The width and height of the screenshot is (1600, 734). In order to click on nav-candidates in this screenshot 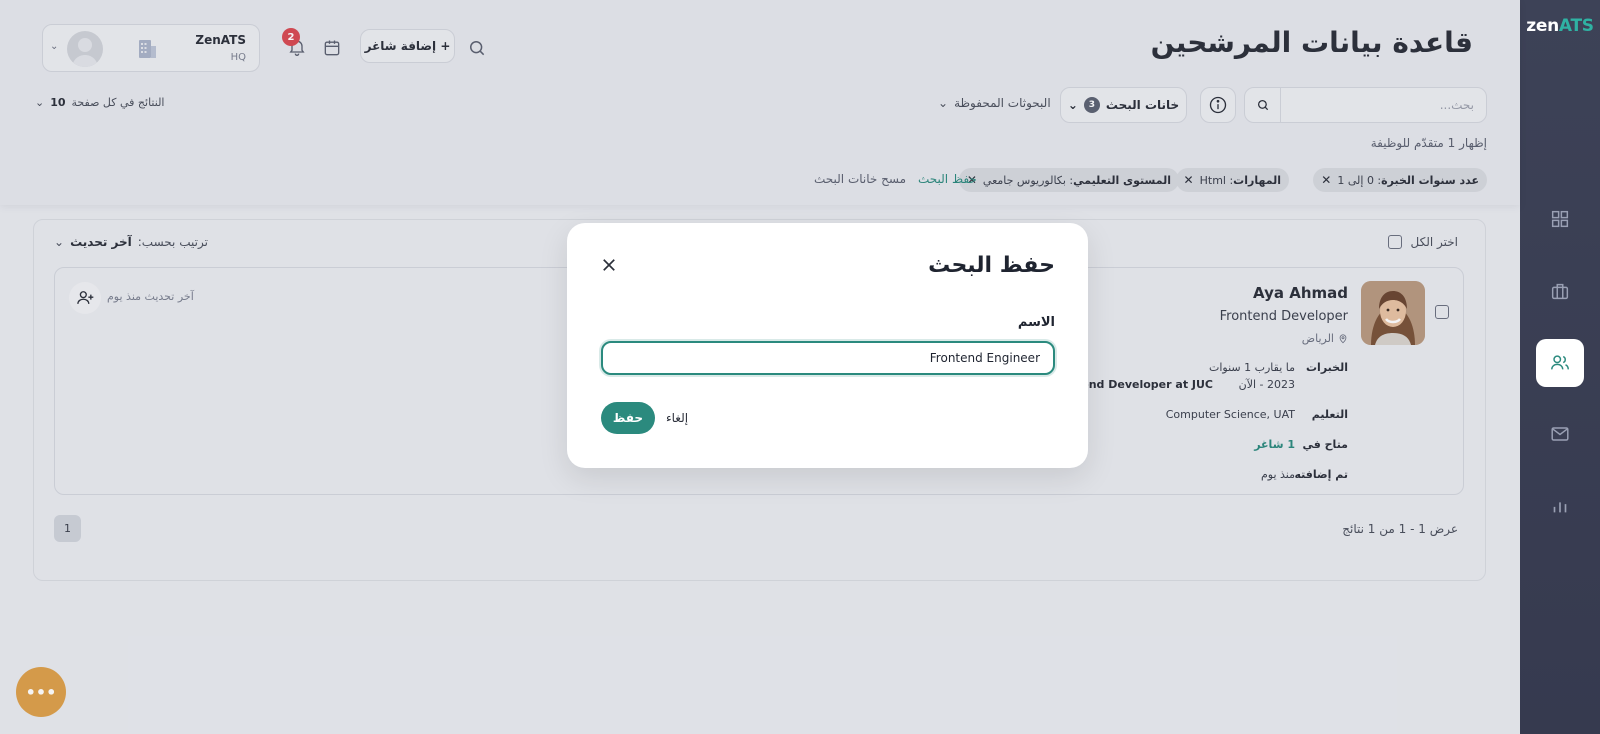, I will do `click(1560, 363)`.